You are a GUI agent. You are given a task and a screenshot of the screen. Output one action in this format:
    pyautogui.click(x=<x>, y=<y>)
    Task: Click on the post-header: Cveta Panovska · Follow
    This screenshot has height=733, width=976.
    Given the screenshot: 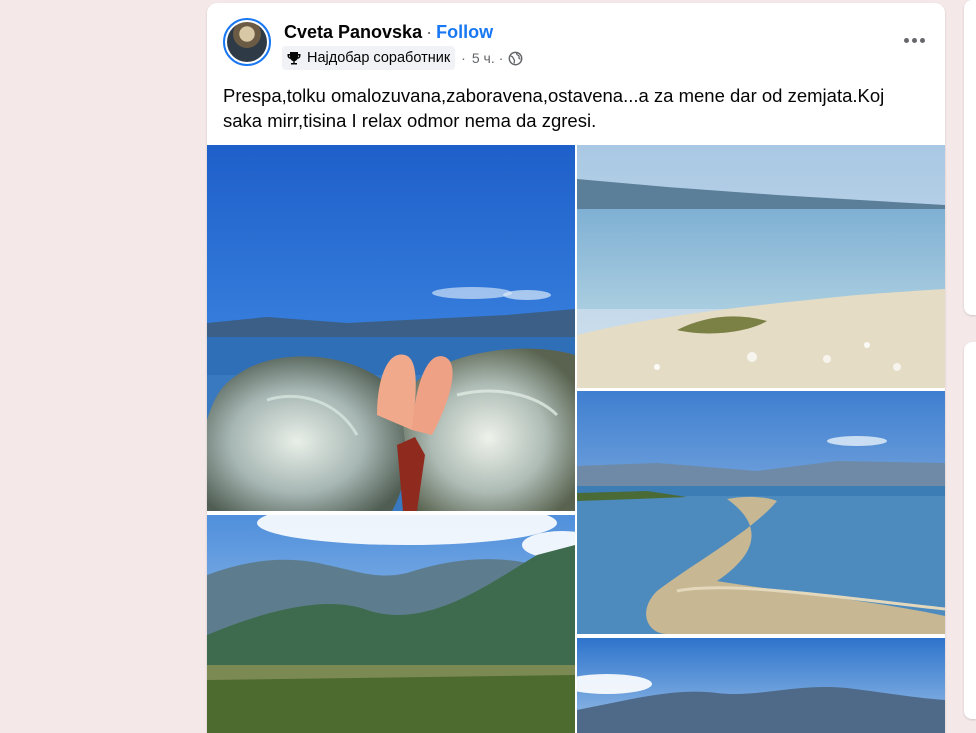 What is the action you would take?
    pyautogui.click(x=388, y=32)
    